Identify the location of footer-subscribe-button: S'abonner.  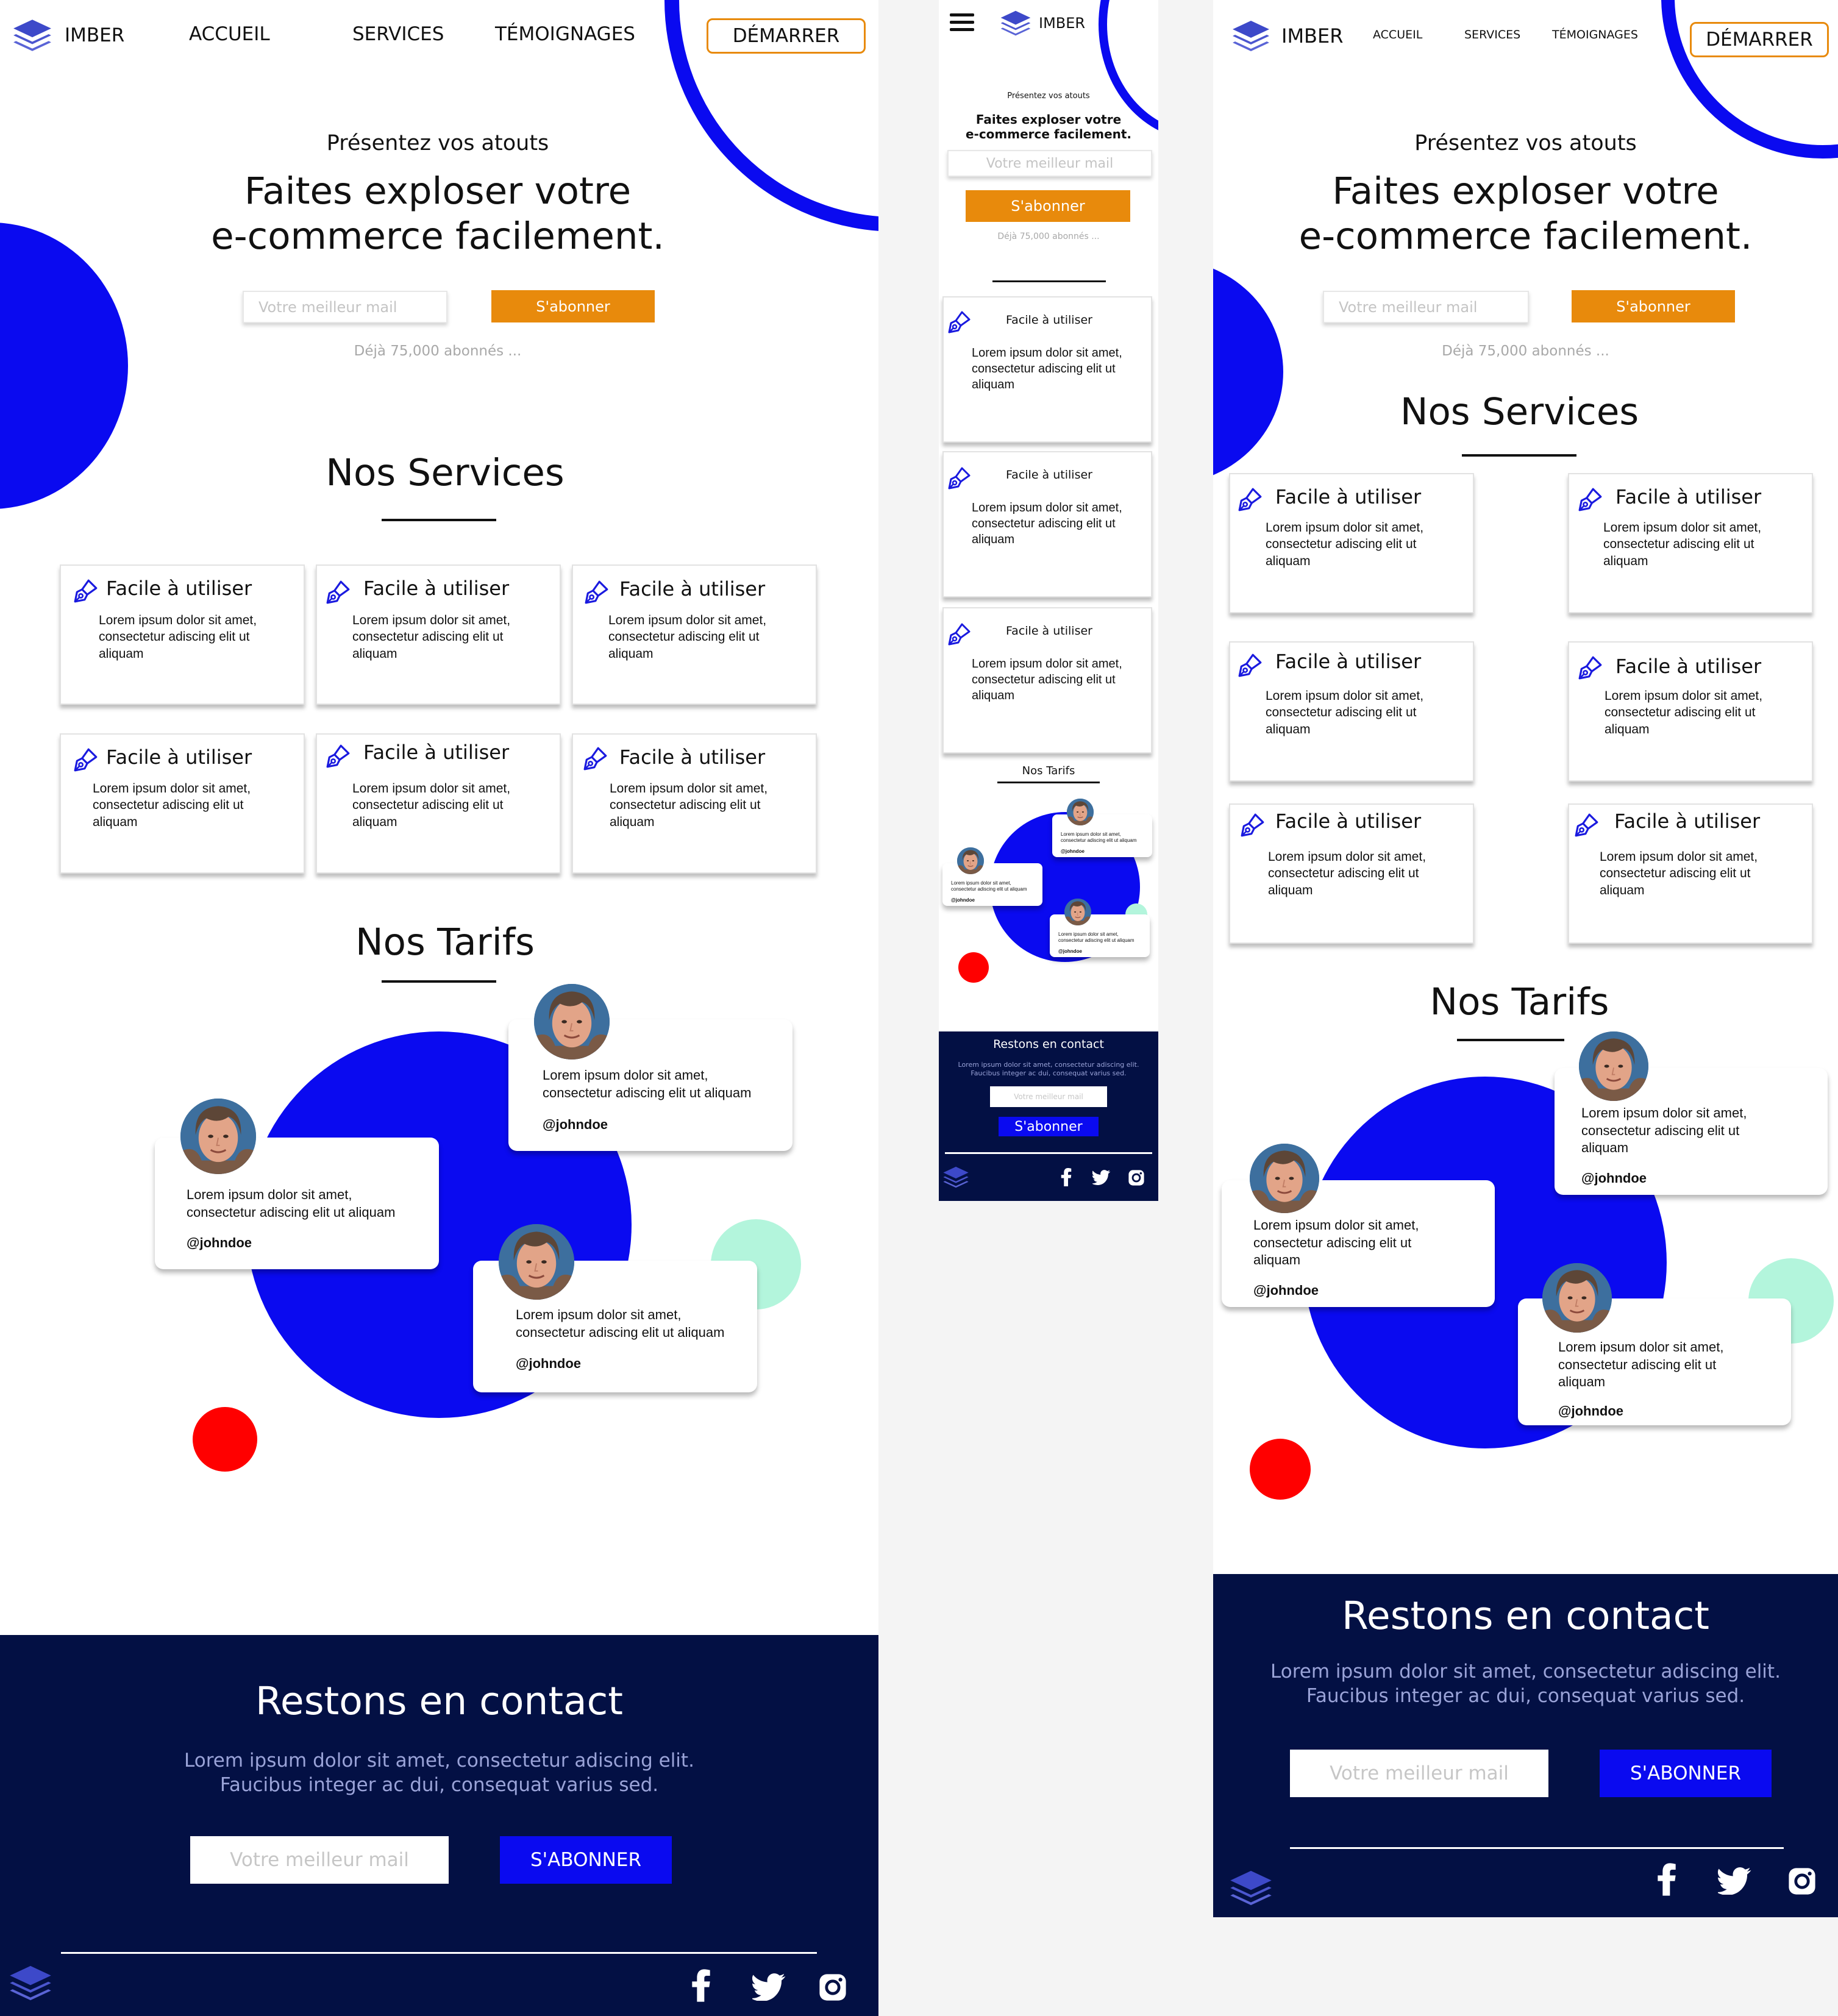
(1049, 1126).